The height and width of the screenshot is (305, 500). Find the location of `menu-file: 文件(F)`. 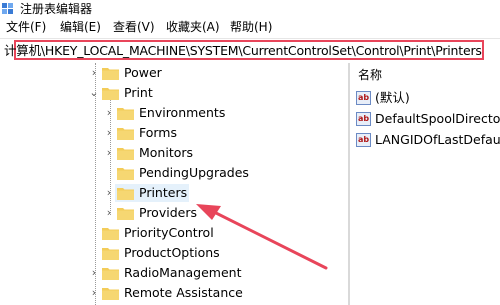

menu-file: 文件(F) is located at coordinates (26, 27).